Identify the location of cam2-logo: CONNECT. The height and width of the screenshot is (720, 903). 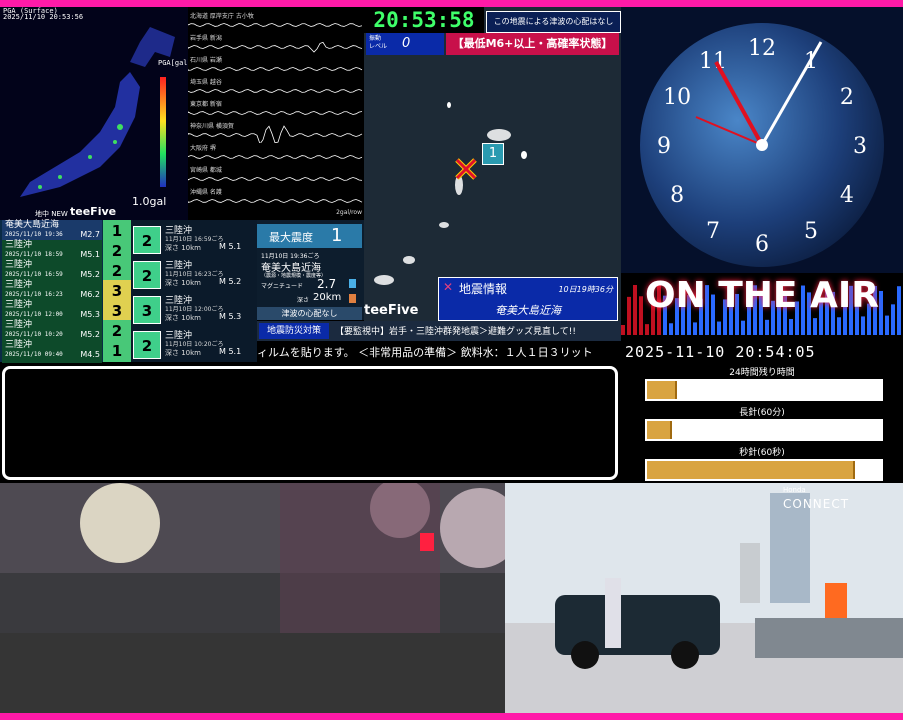
(816, 504).